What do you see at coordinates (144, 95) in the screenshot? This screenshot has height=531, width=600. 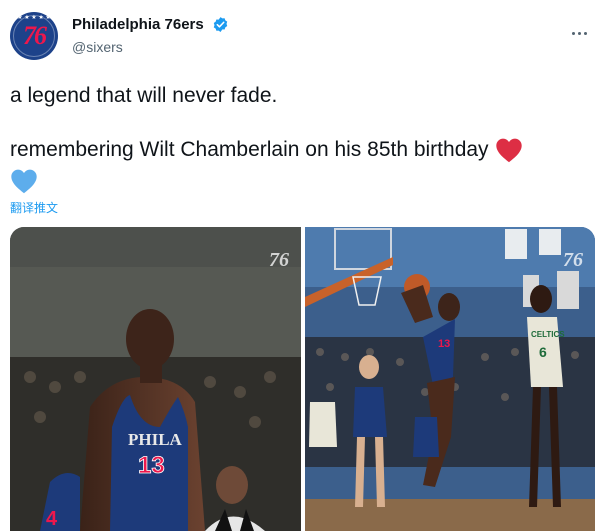 I see `tweet-line-1: a legend that will never fade.` at bounding box center [144, 95].